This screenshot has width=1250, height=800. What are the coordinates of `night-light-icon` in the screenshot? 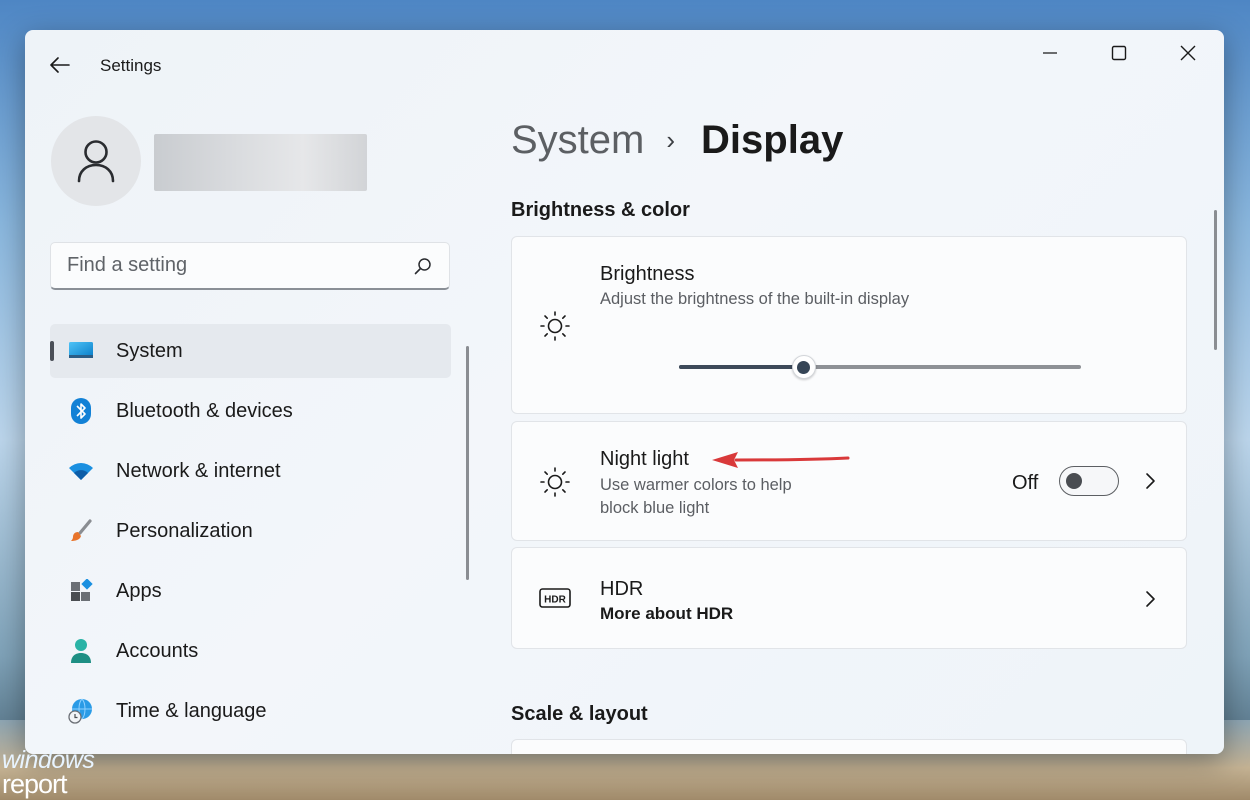 It's located at (555, 482).